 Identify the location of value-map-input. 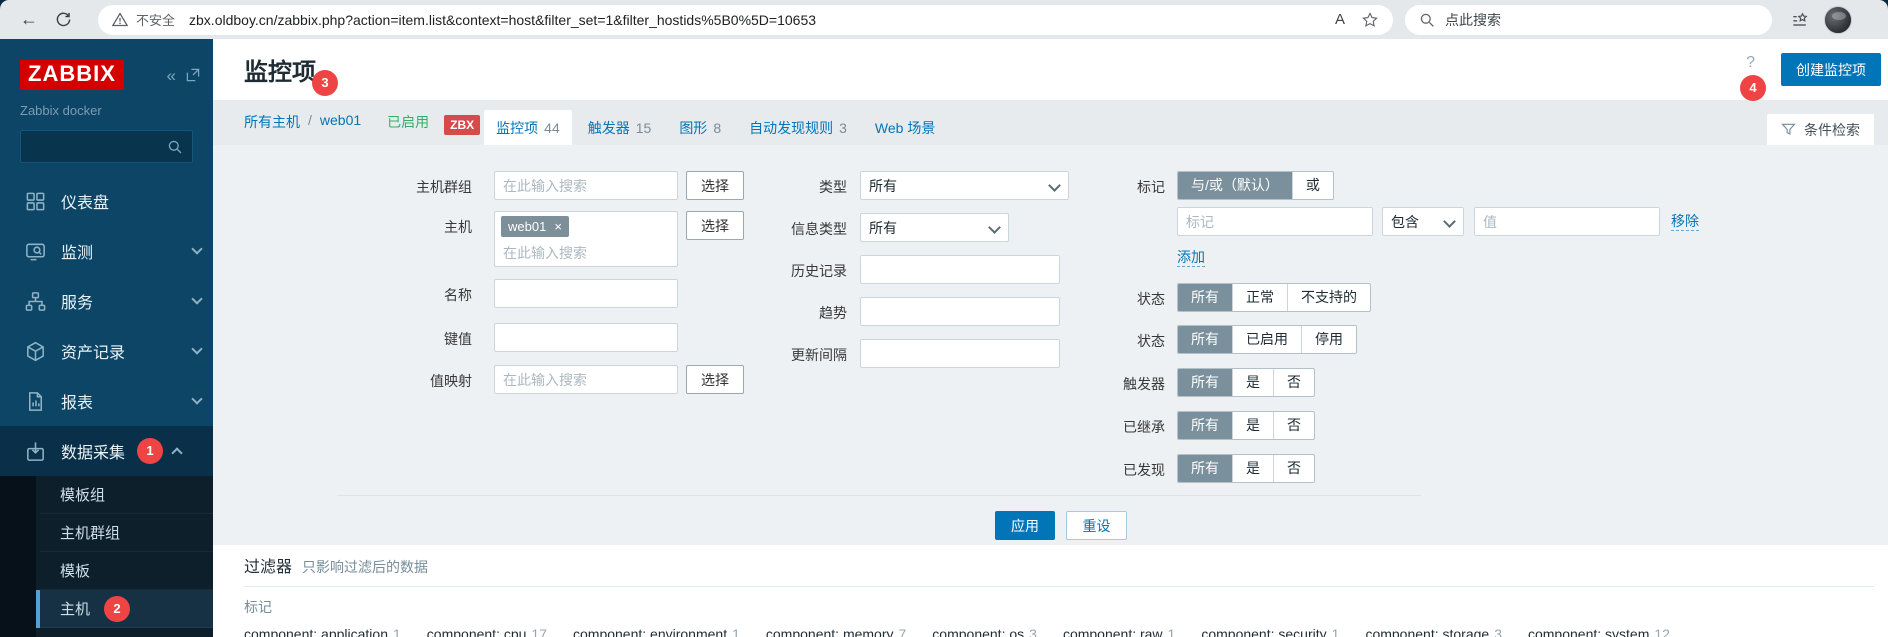
(586, 379).